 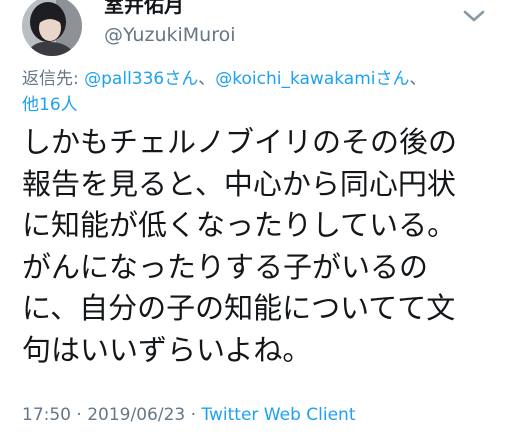 What do you see at coordinates (141, 79) in the screenshot?
I see `mention-link: @pall336さん` at bounding box center [141, 79].